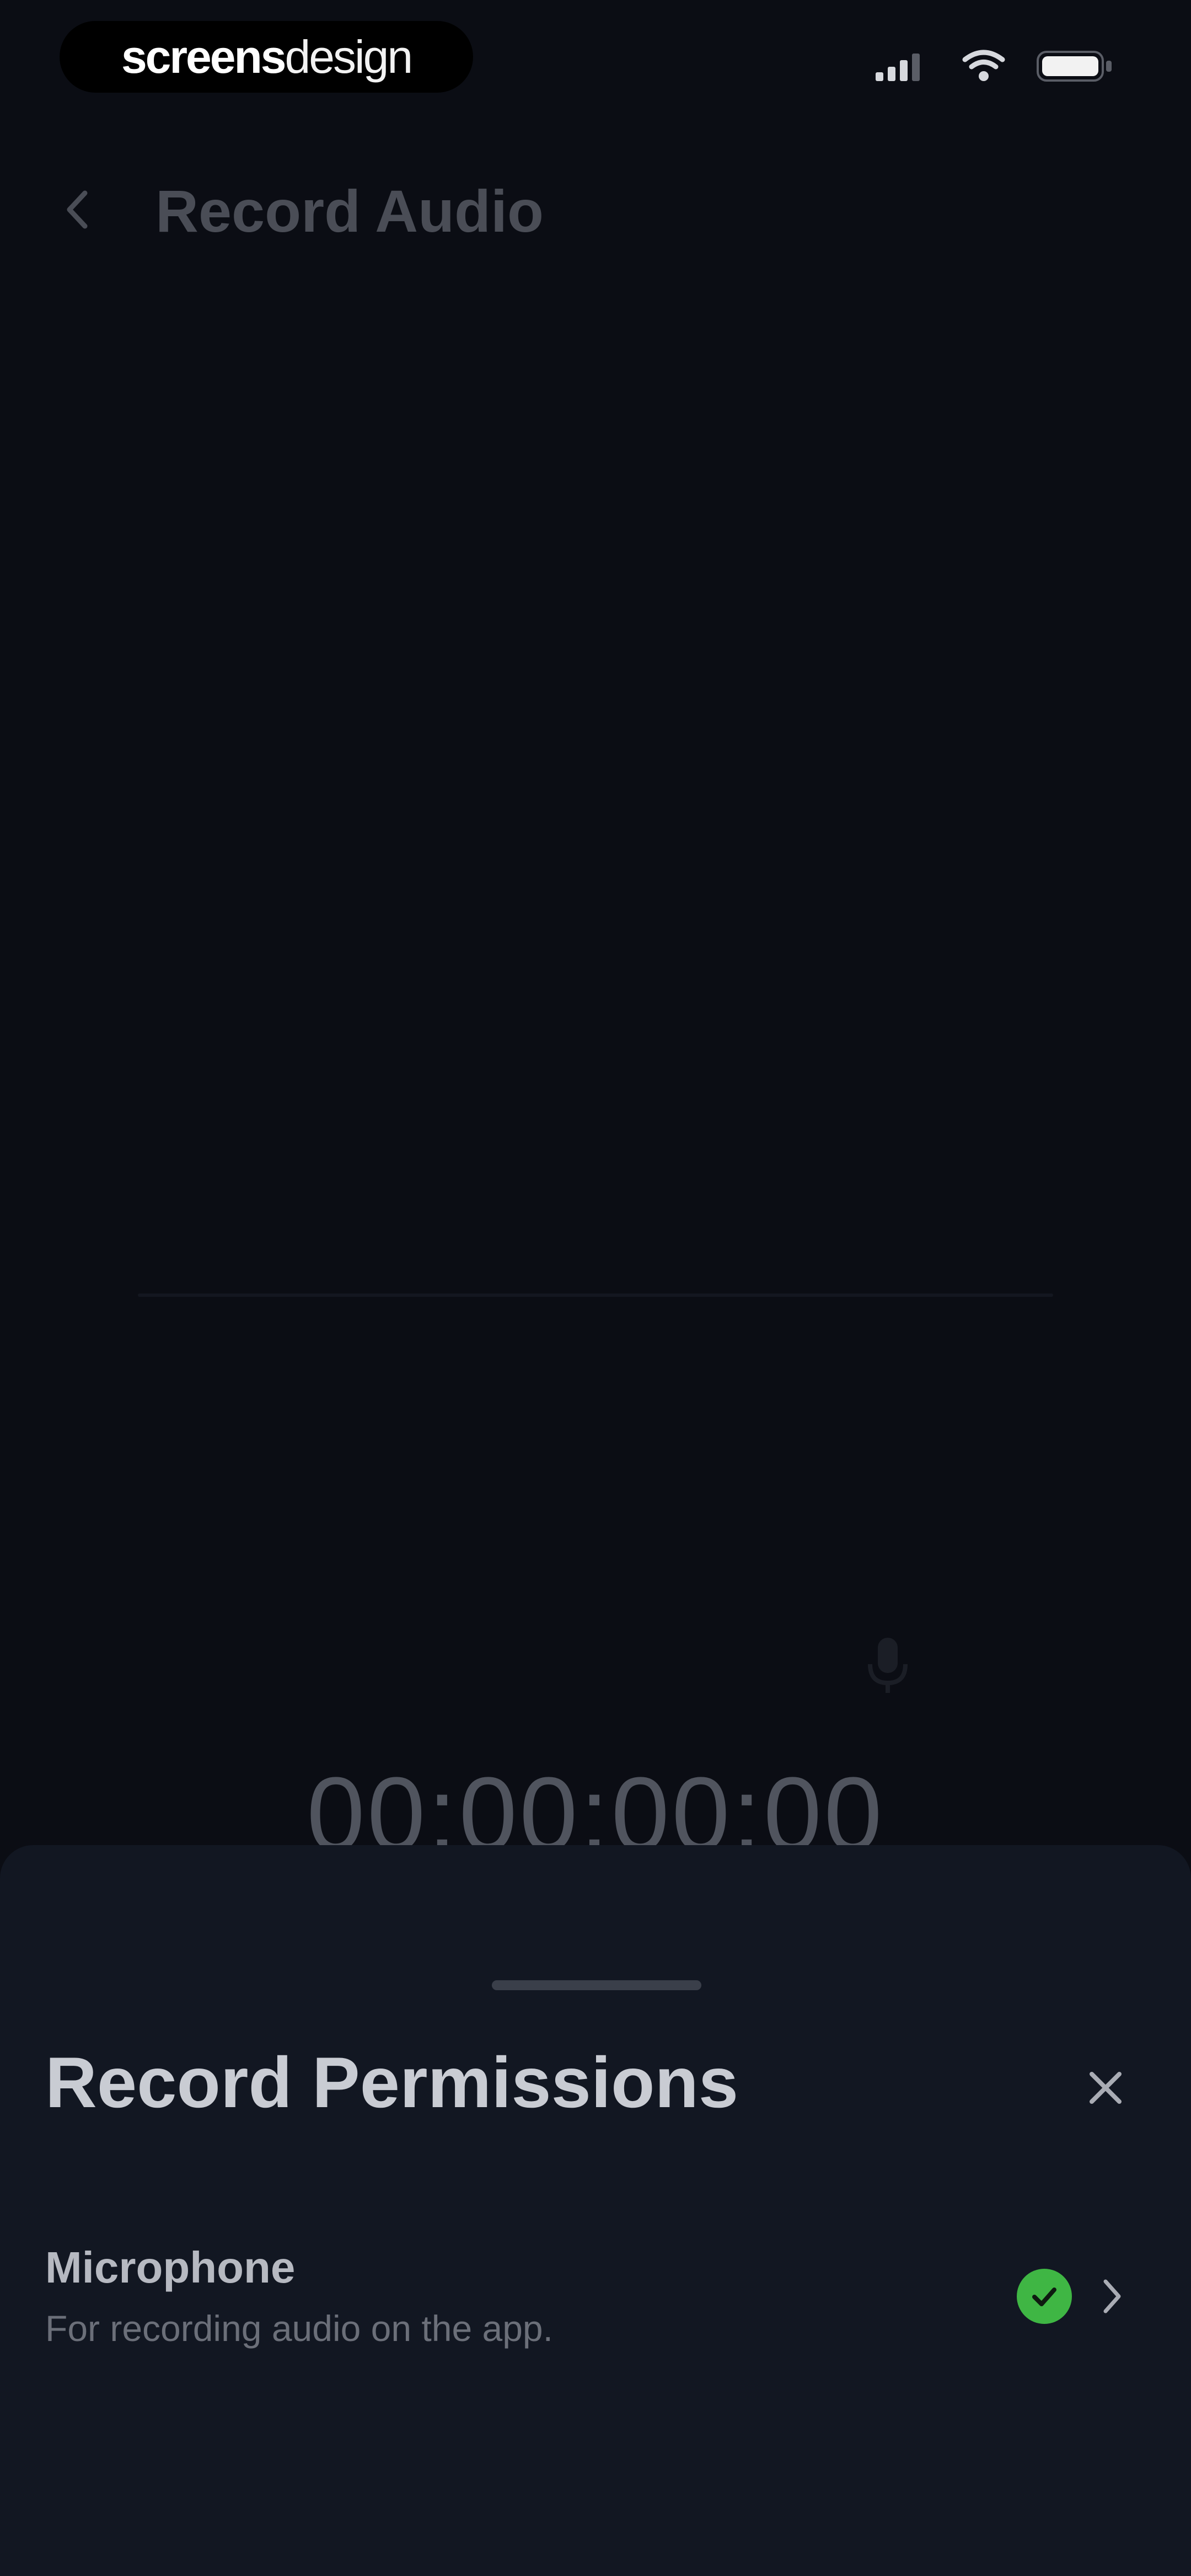 This screenshot has width=1191, height=2576. What do you see at coordinates (1044, 2296) in the screenshot?
I see `check-circle-icon` at bounding box center [1044, 2296].